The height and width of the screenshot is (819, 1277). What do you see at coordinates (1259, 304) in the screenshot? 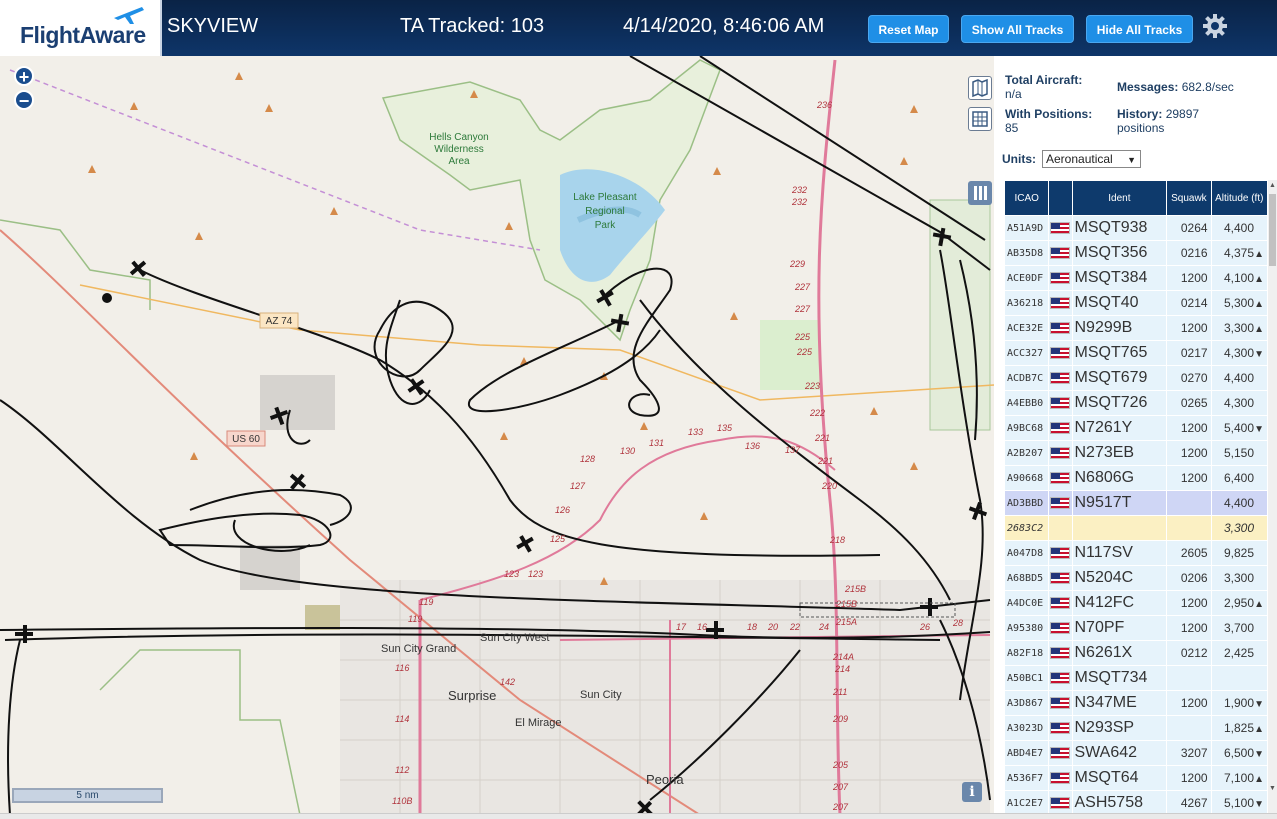
I see `altitude-trend-icon: ▲` at bounding box center [1259, 304].